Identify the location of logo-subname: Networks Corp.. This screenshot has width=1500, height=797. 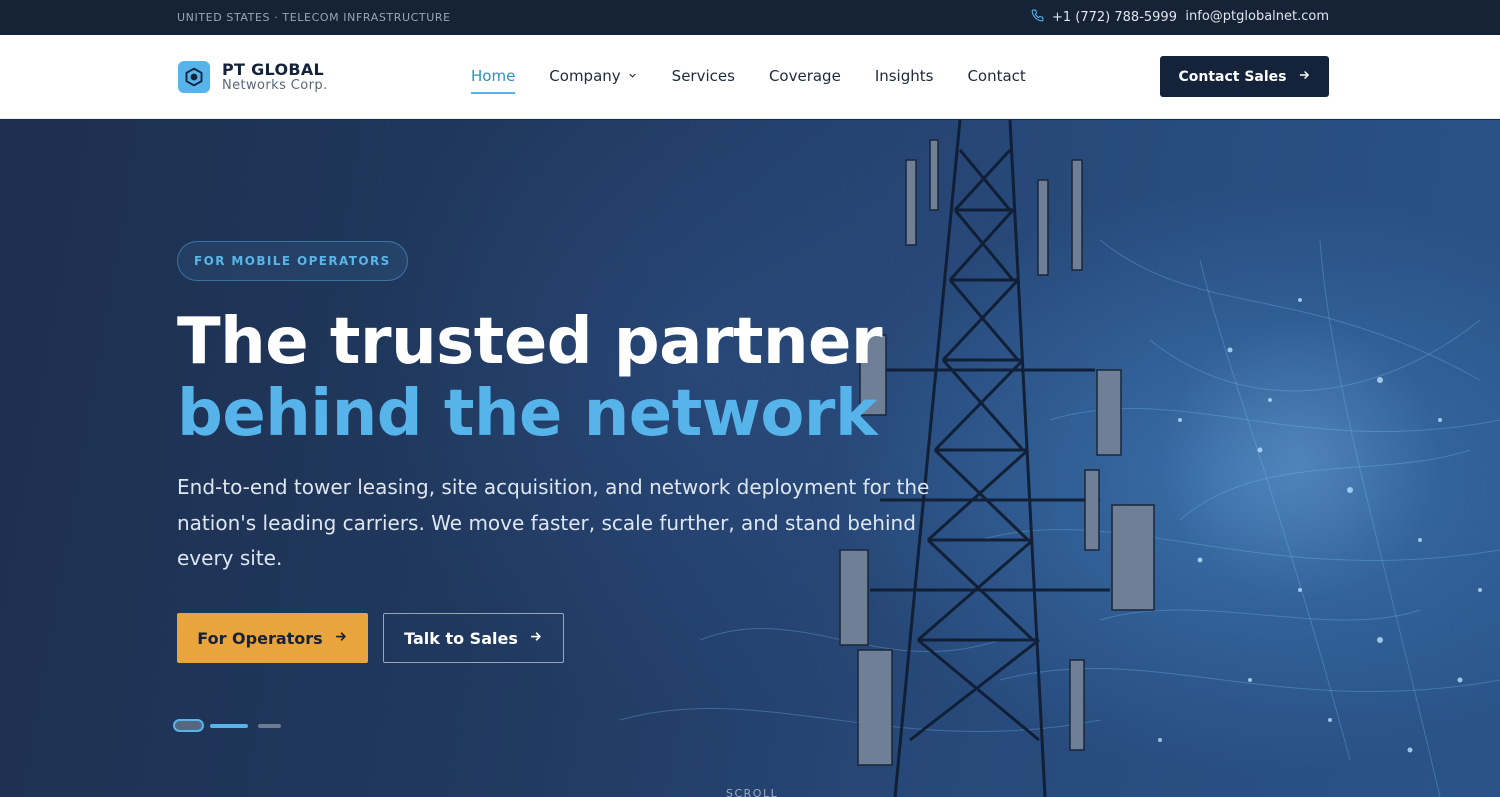
(275, 85).